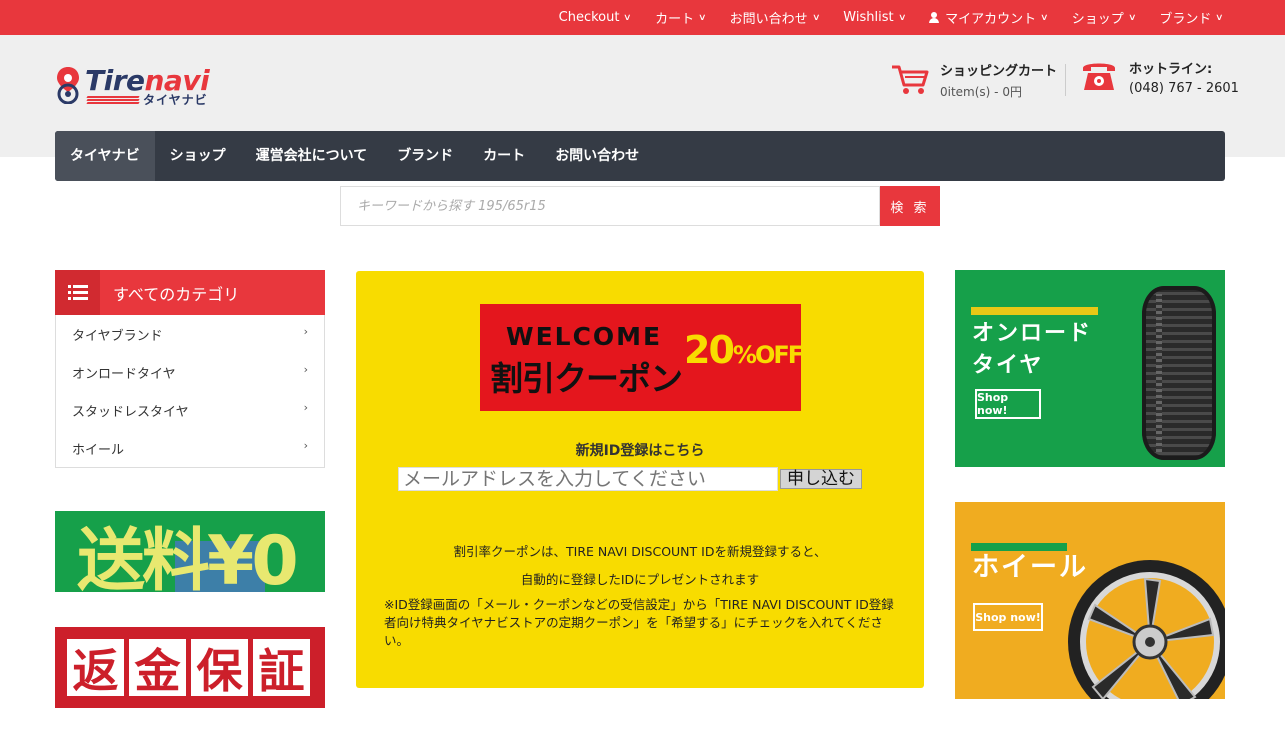 This screenshot has width=1285, height=751. What do you see at coordinates (219, 668) in the screenshot?
I see `refund-char: 保` at bounding box center [219, 668].